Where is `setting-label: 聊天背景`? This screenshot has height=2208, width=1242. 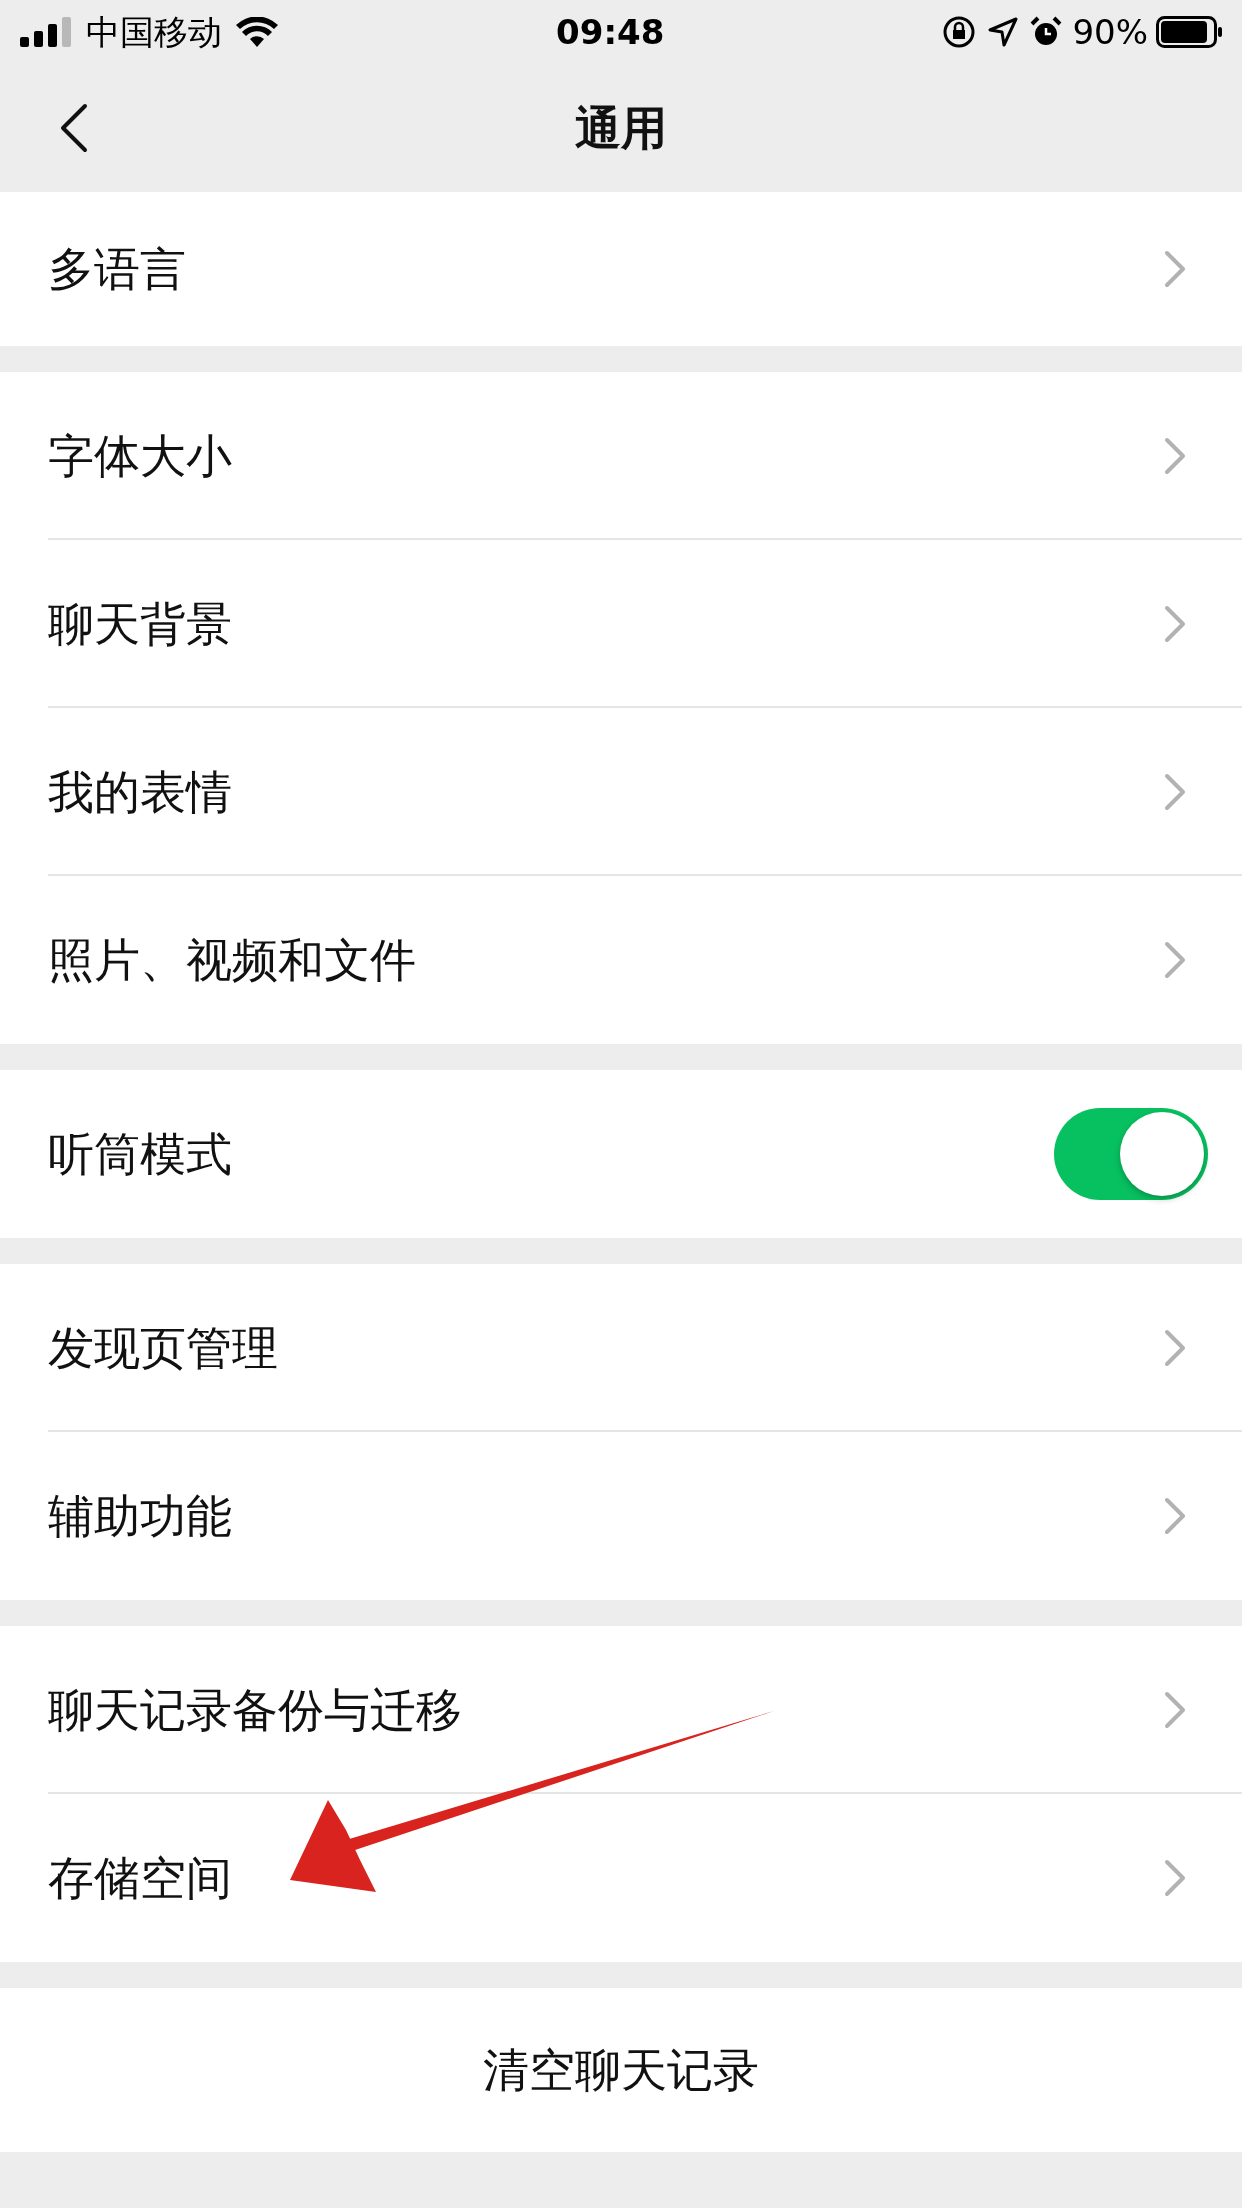
setting-label: 聊天背景 is located at coordinates (140, 624).